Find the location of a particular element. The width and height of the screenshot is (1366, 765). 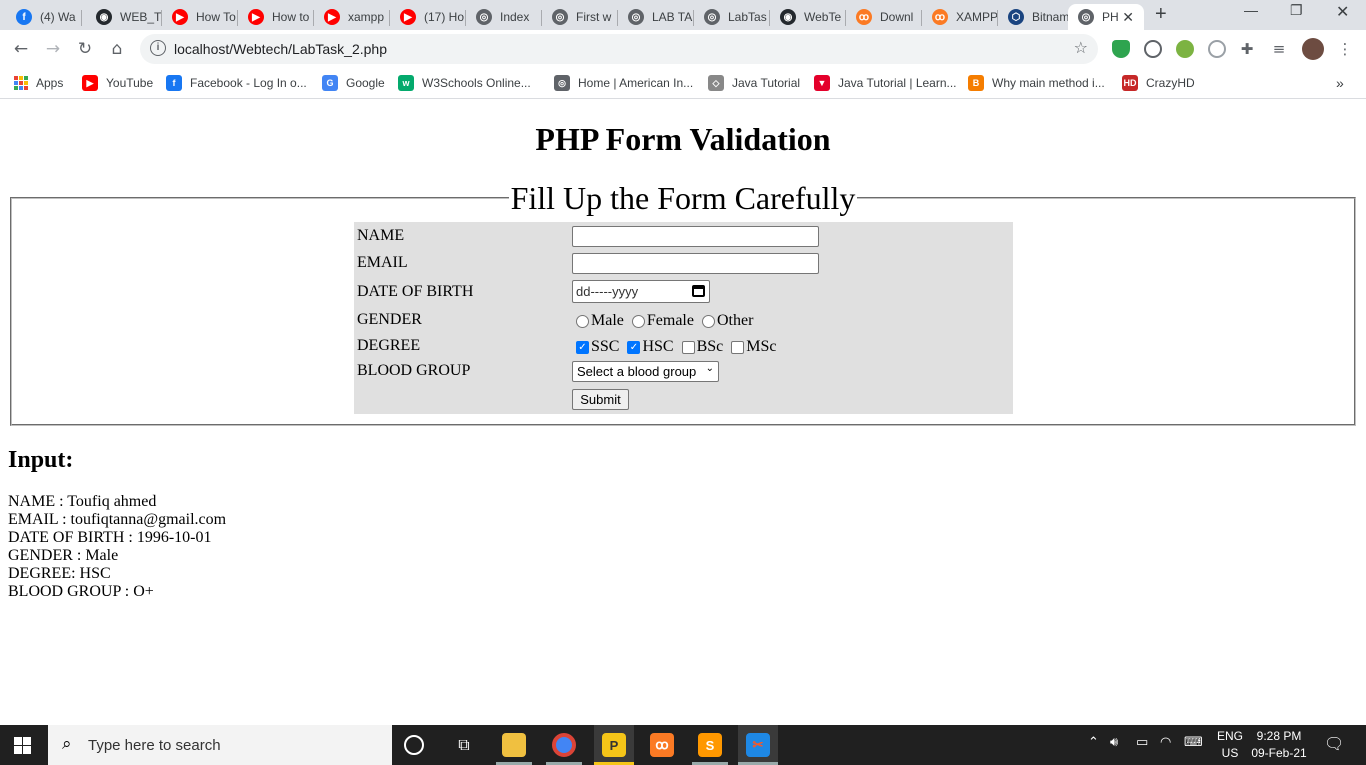

puzzle-extensions-icon: ✚ is located at coordinates (1247, 49).